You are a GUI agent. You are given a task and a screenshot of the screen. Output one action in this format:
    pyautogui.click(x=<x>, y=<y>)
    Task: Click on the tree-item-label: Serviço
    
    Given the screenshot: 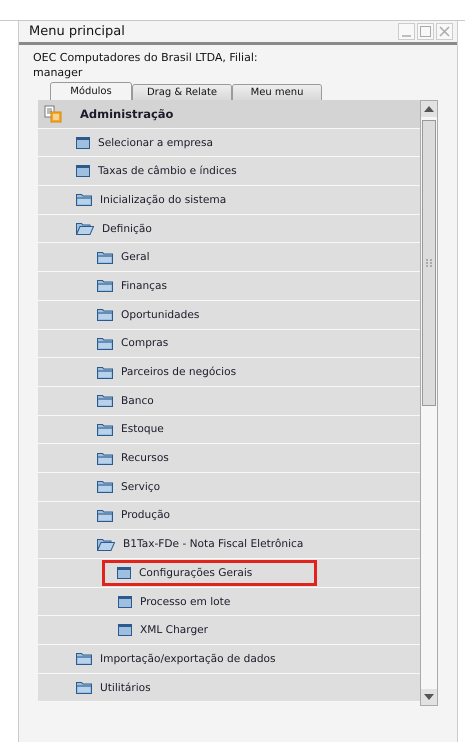 What is the action you would take?
    pyautogui.click(x=140, y=486)
    